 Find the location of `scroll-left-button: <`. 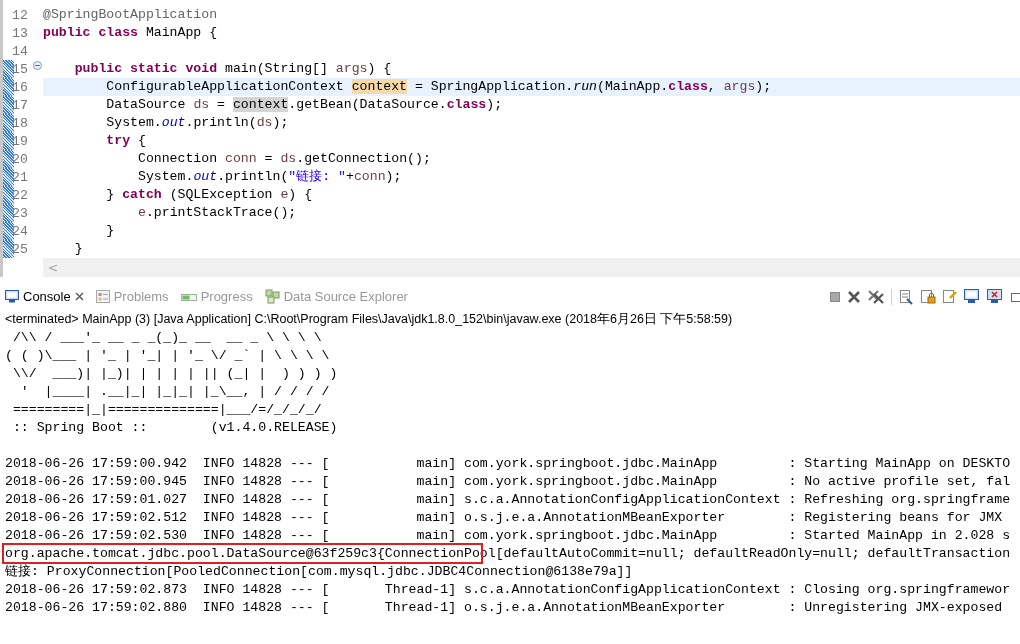

scroll-left-button: < is located at coordinates (51, 267).